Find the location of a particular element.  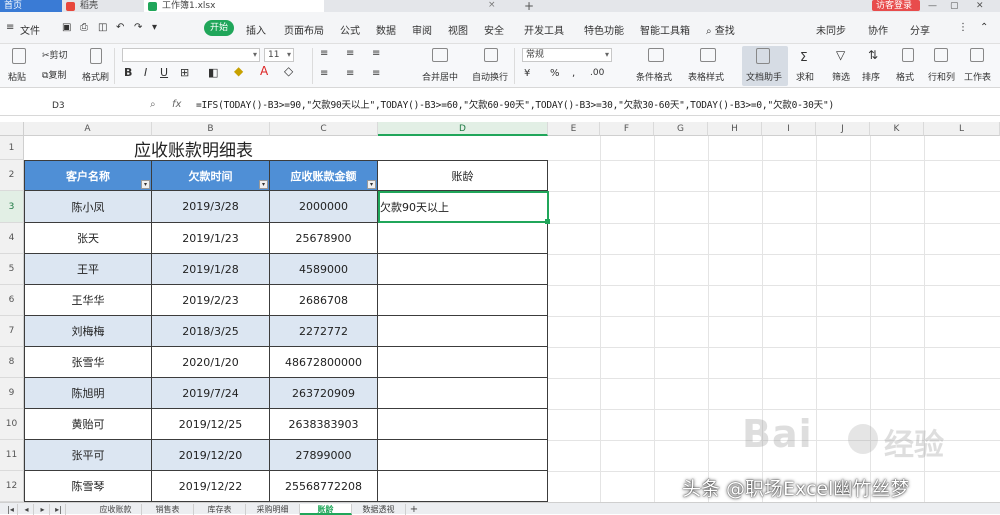

paste-button: 粘贴 is located at coordinates (17, 76).